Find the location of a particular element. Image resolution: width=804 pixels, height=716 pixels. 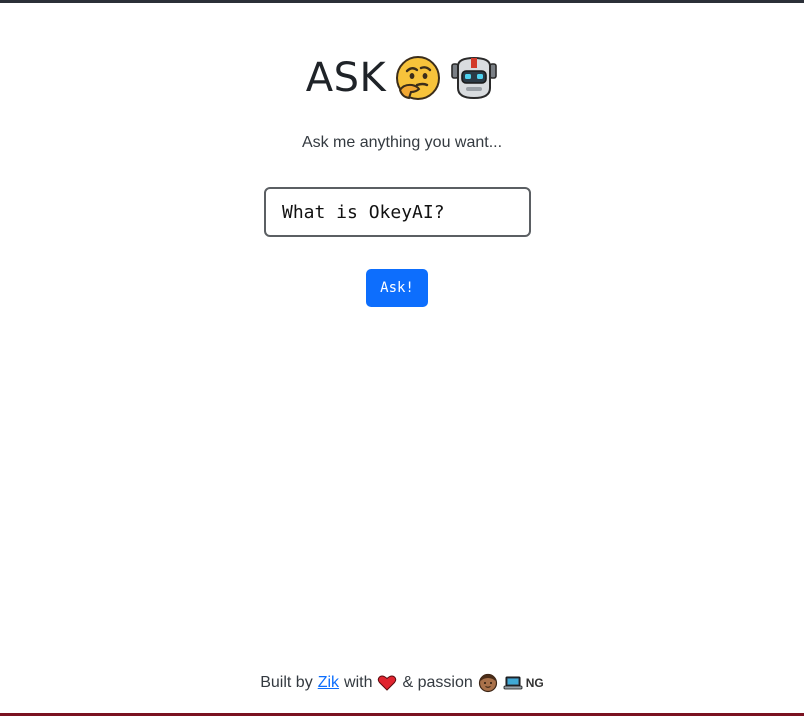

robot-icon is located at coordinates (474, 78).